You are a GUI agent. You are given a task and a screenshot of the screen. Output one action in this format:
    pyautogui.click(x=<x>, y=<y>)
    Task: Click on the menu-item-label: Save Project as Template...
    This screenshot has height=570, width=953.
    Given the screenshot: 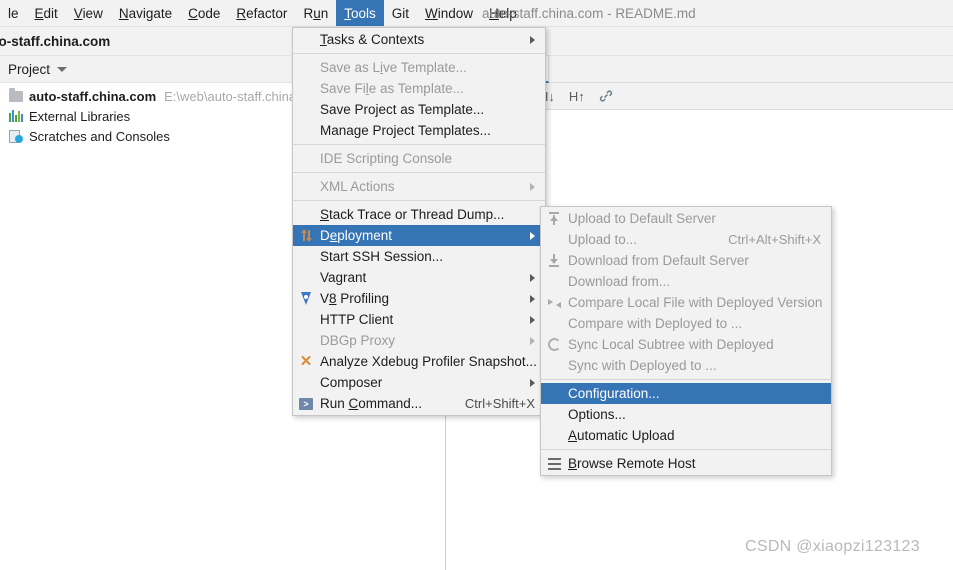 What is the action you would take?
    pyautogui.click(x=402, y=109)
    